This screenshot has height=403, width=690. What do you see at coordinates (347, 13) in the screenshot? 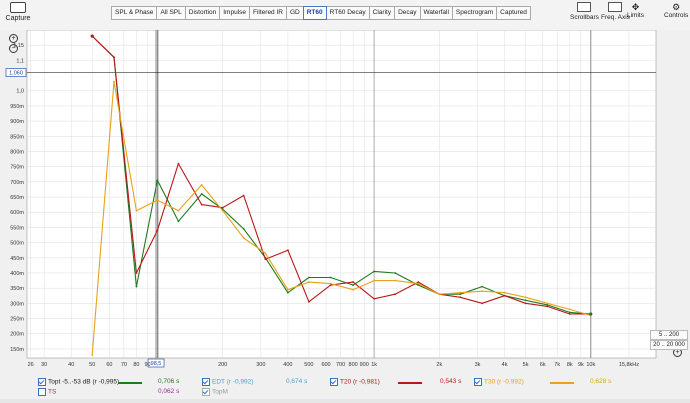
I see `tab-rt60-decay: RT60 Decay` at bounding box center [347, 13].